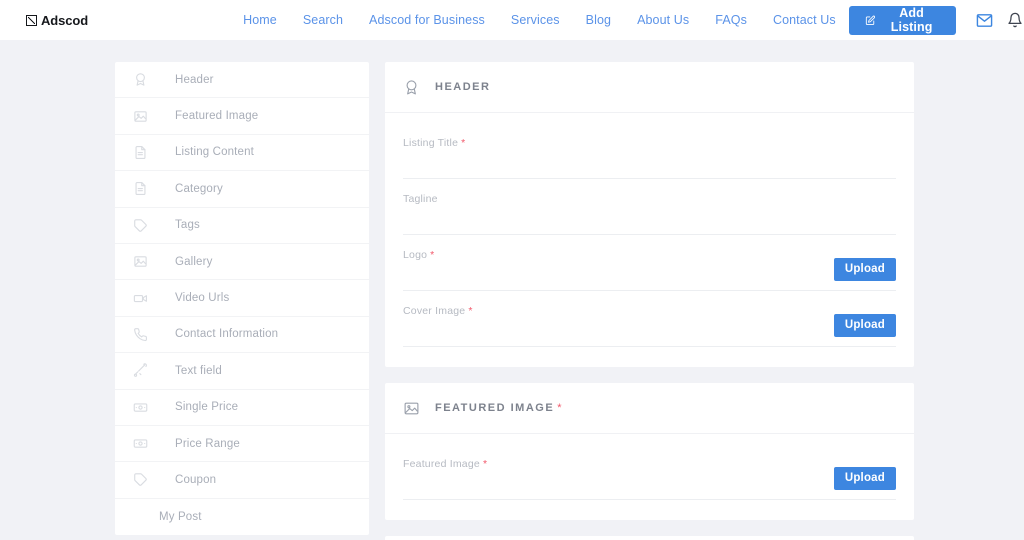 The height and width of the screenshot is (540, 1024). I want to click on field-label: Featured Image *, so click(445, 464).